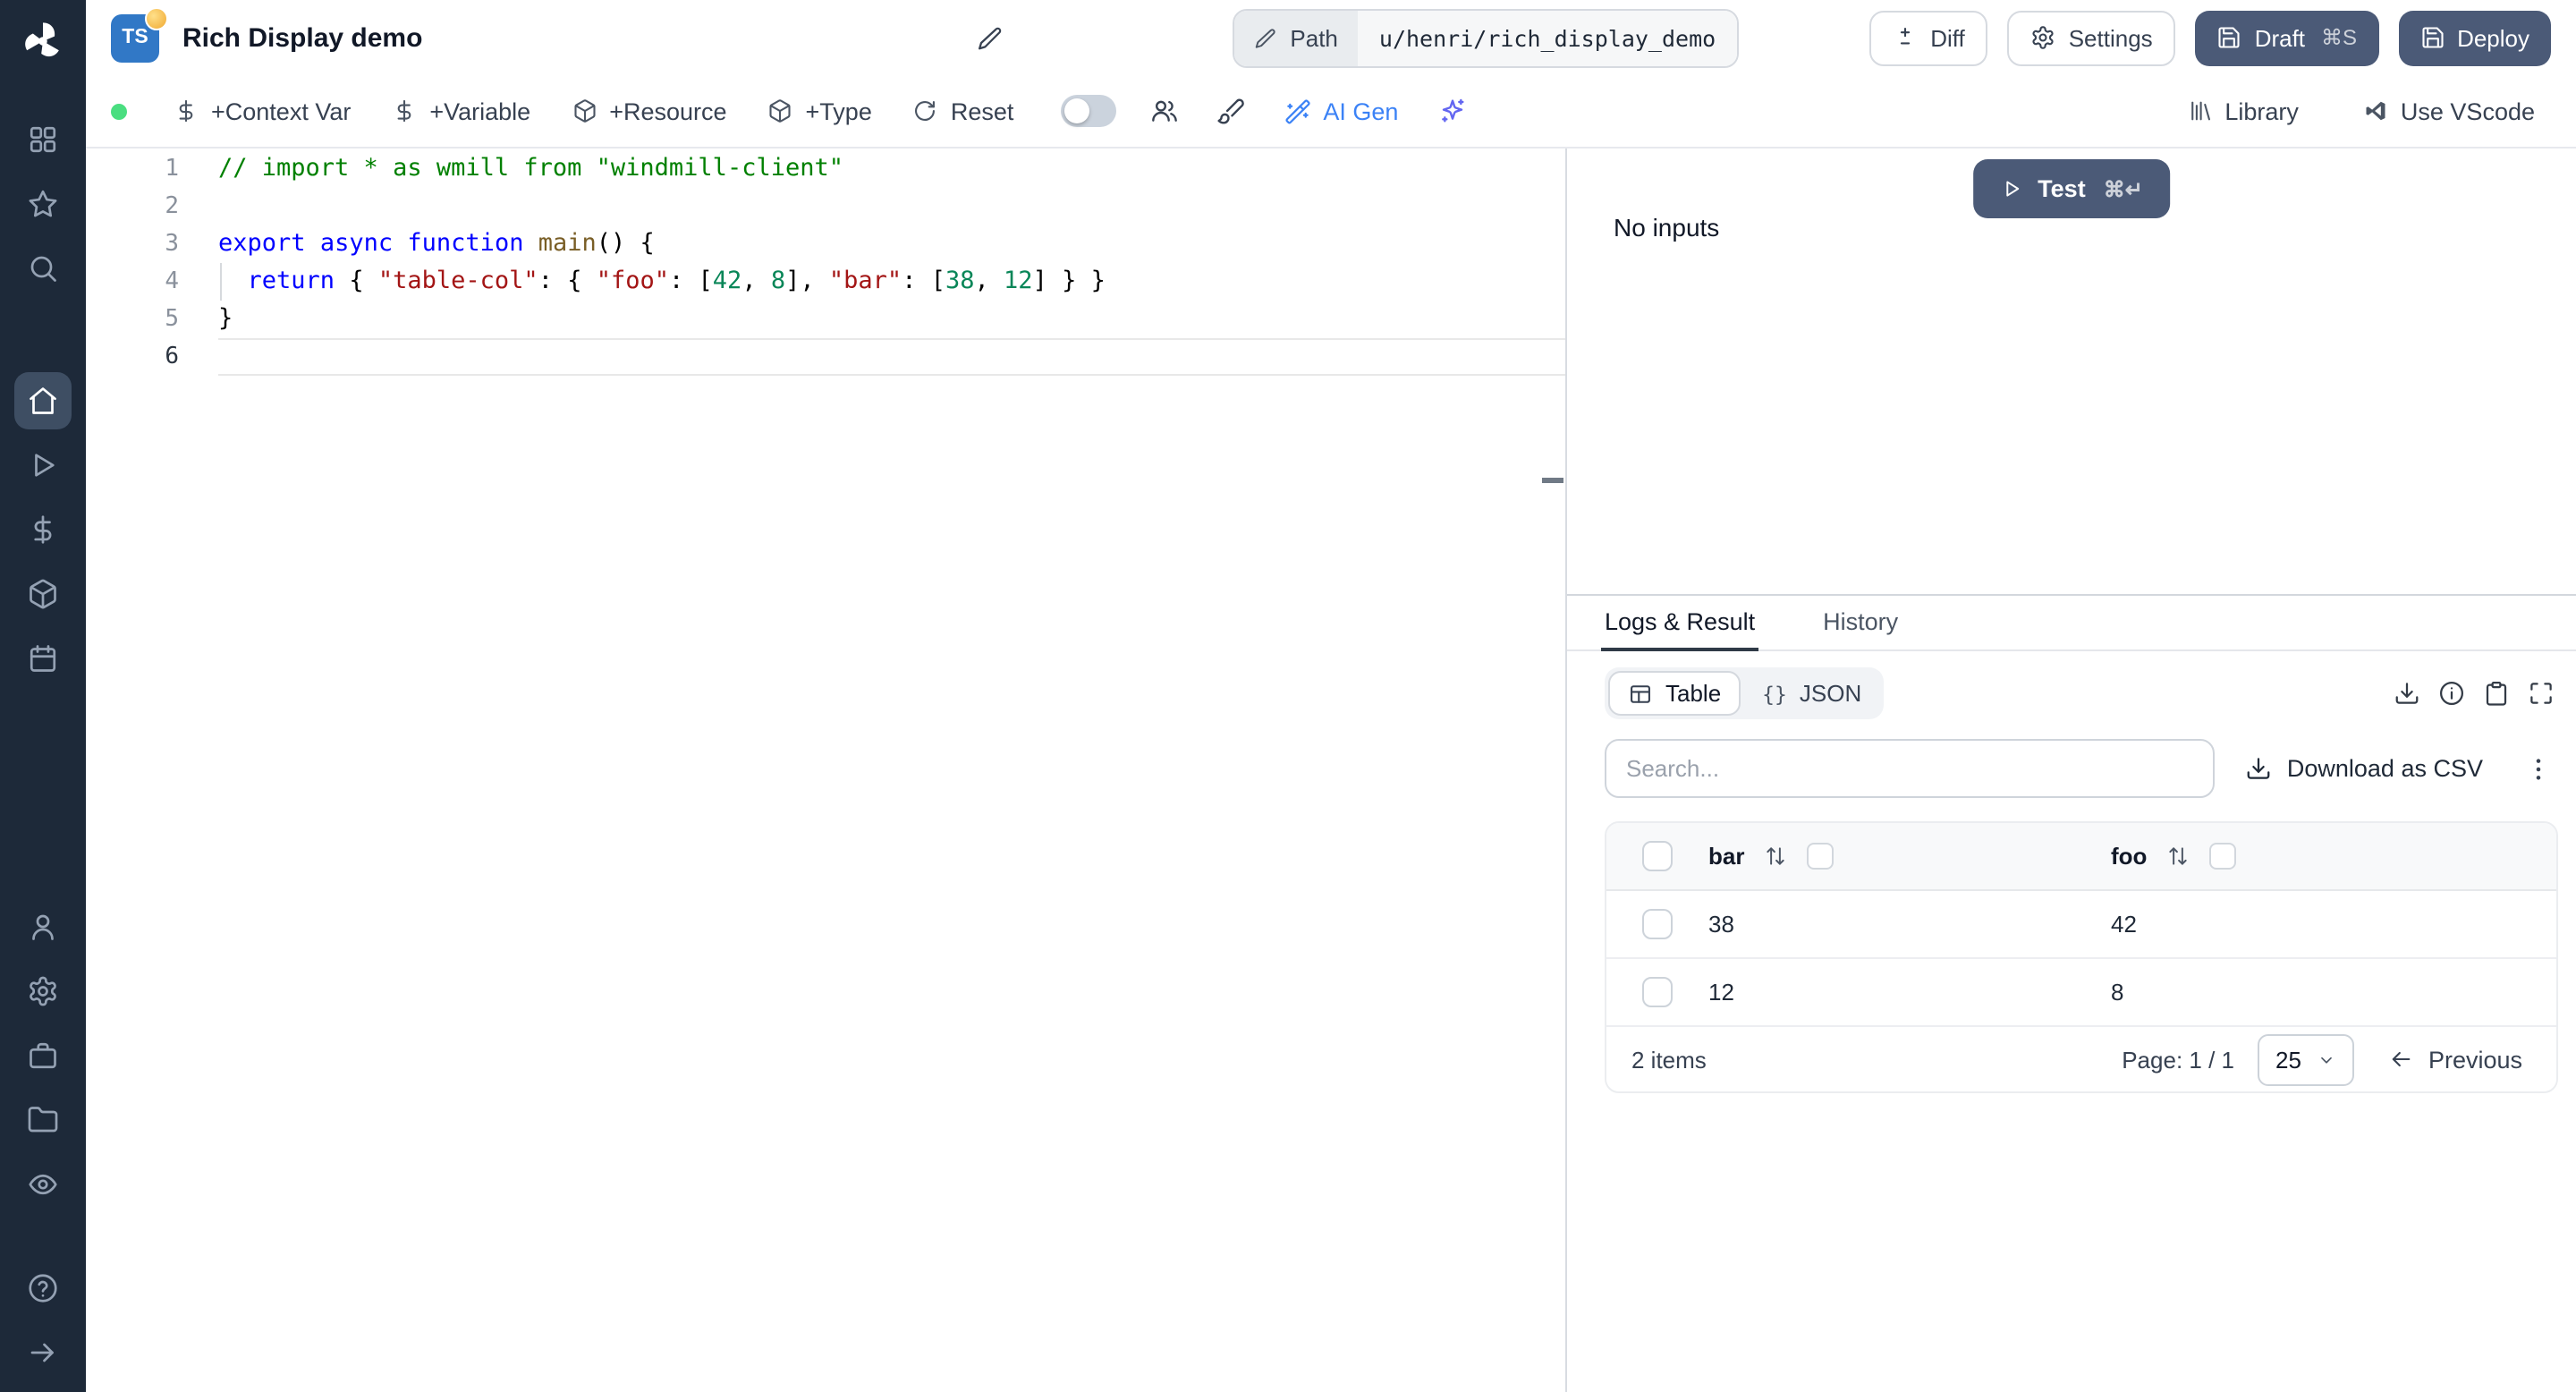 The image size is (2576, 1392). What do you see at coordinates (1674, 693) in the screenshot?
I see `view-table-button: Table` at bounding box center [1674, 693].